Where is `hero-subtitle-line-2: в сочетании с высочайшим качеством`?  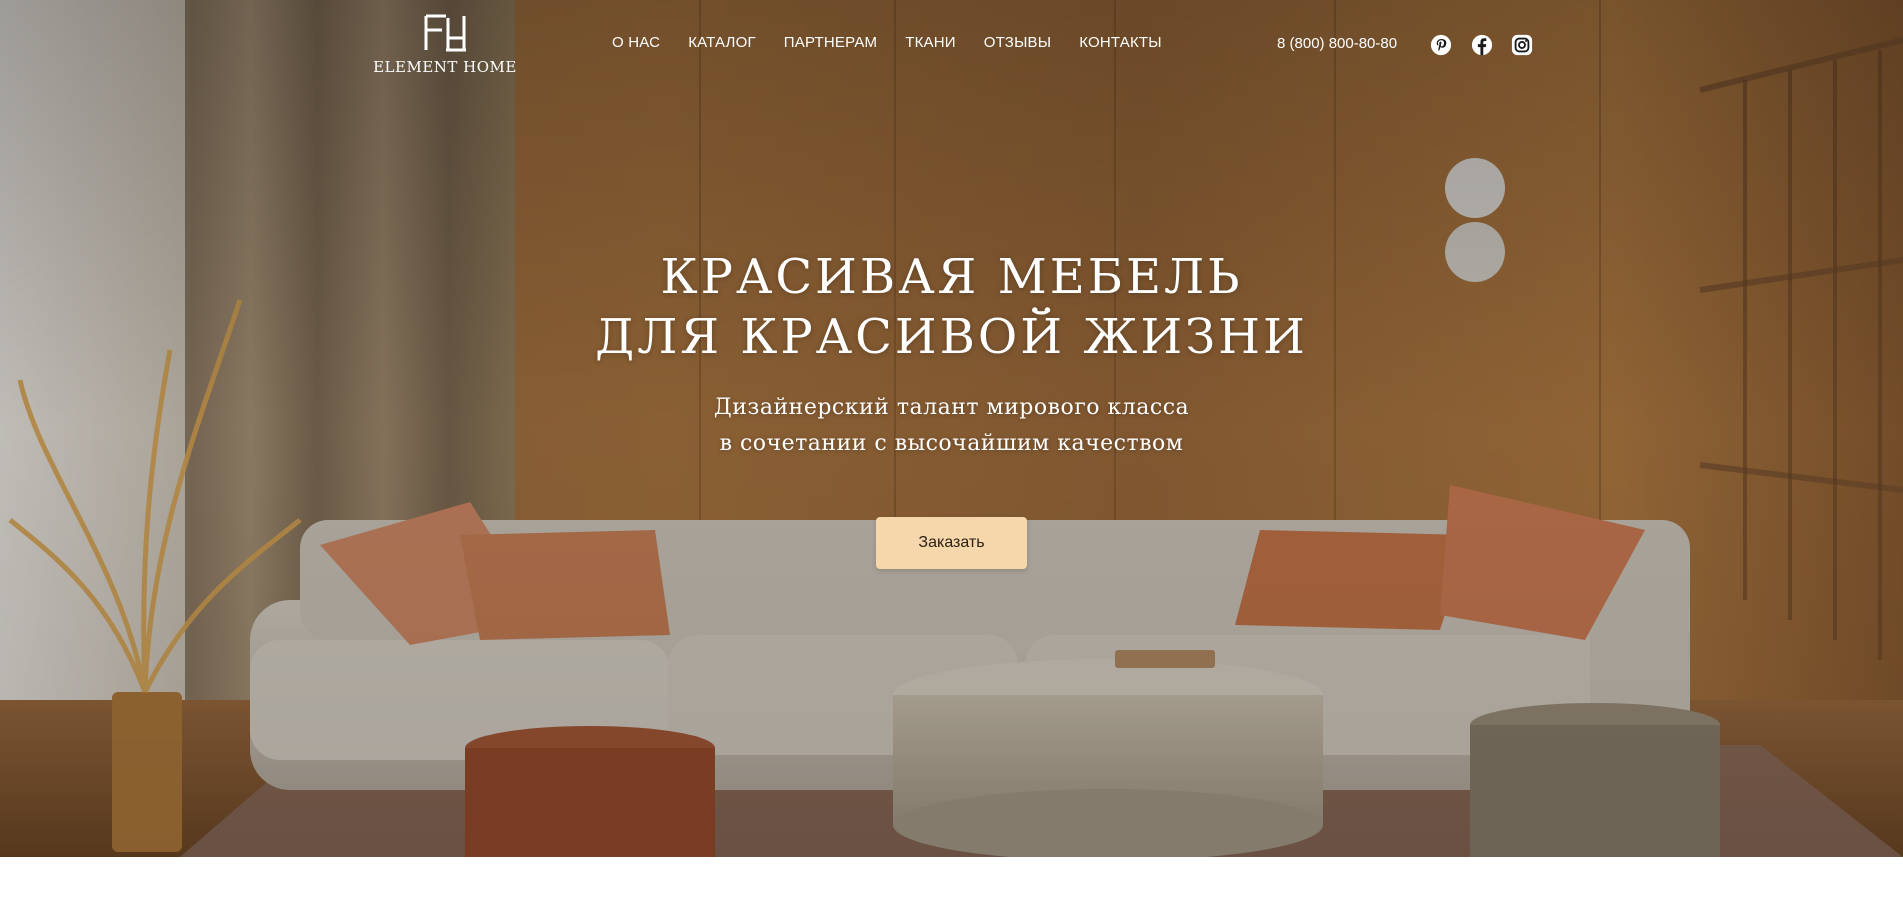 hero-subtitle-line-2: в сочетании с высочайшим качеством is located at coordinates (951, 443).